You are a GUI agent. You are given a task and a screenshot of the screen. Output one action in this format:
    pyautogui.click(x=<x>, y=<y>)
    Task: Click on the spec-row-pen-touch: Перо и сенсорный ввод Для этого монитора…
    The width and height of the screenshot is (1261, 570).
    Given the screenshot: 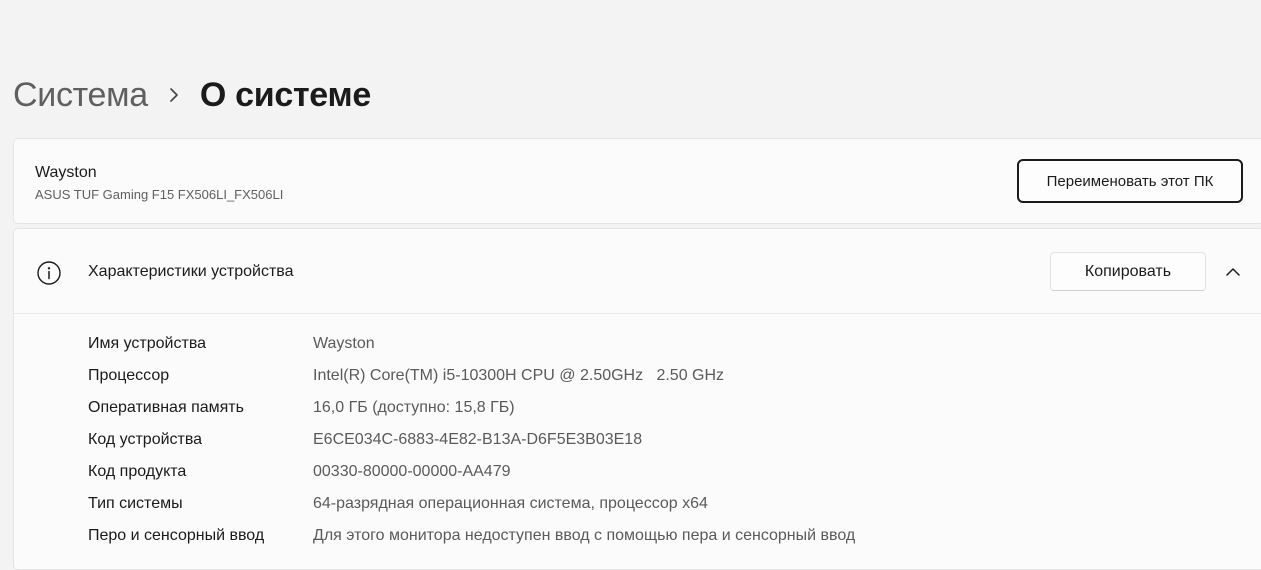 What is the action you would take?
    pyautogui.click(x=471, y=536)
    